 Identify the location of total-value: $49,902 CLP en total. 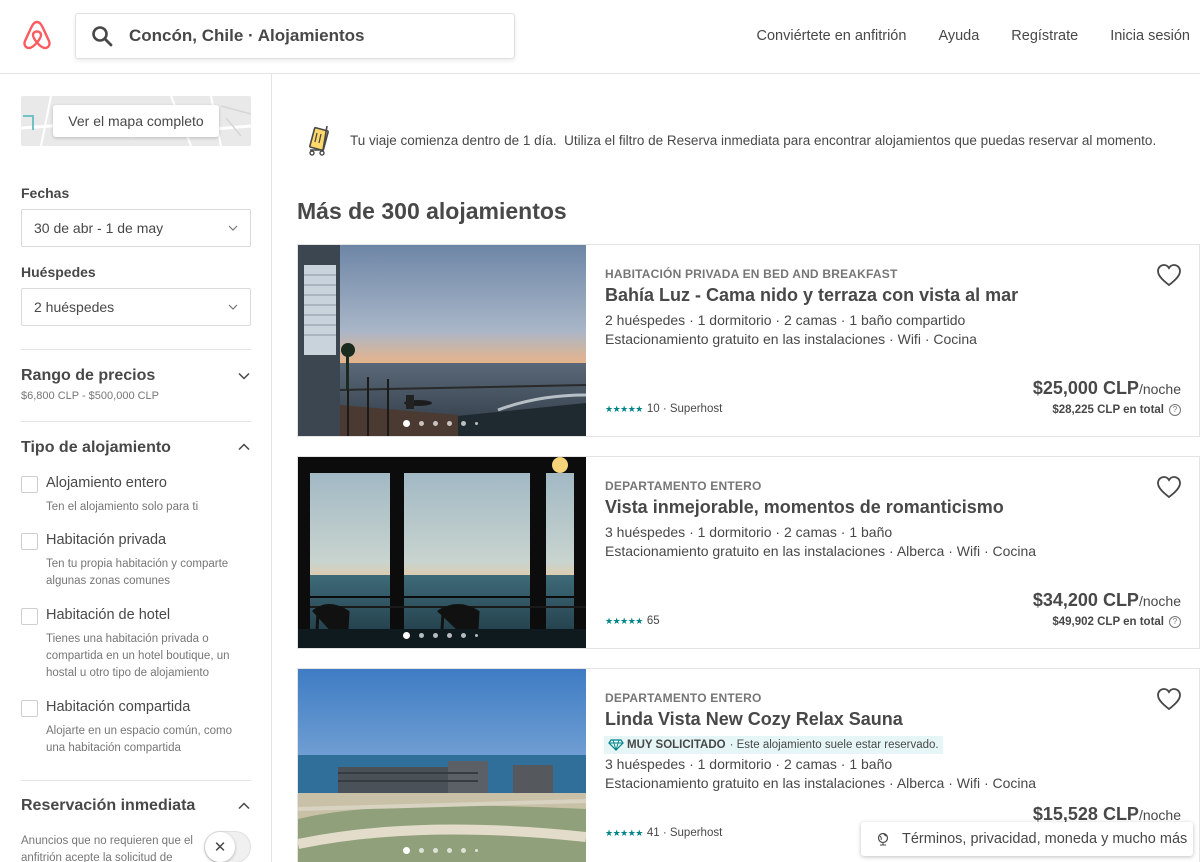
(1108, 622).